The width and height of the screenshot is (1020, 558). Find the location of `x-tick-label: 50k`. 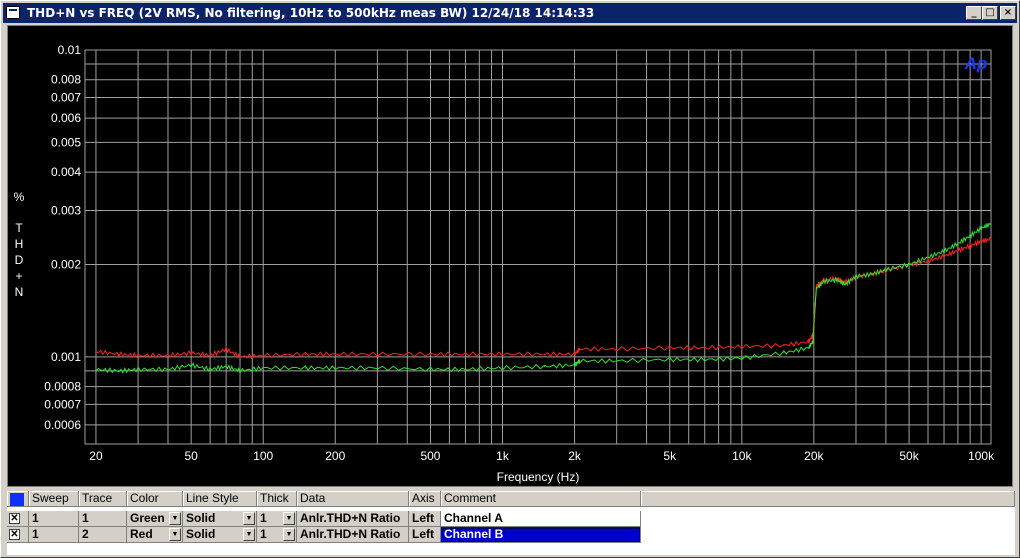

x-tick-label: 50k is located at coordinates (909, 456).